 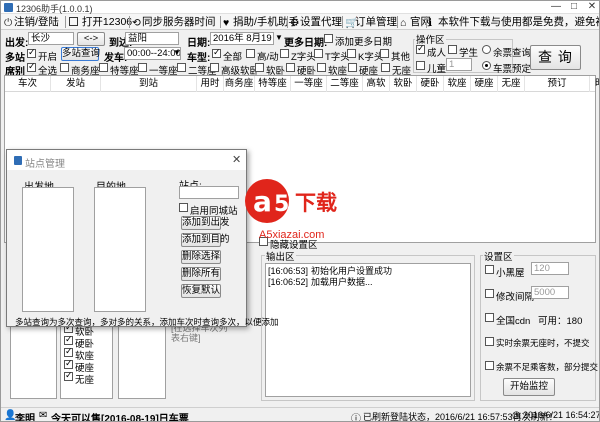 I want to click on from-field: 长沙, so click(x=51, y=38).